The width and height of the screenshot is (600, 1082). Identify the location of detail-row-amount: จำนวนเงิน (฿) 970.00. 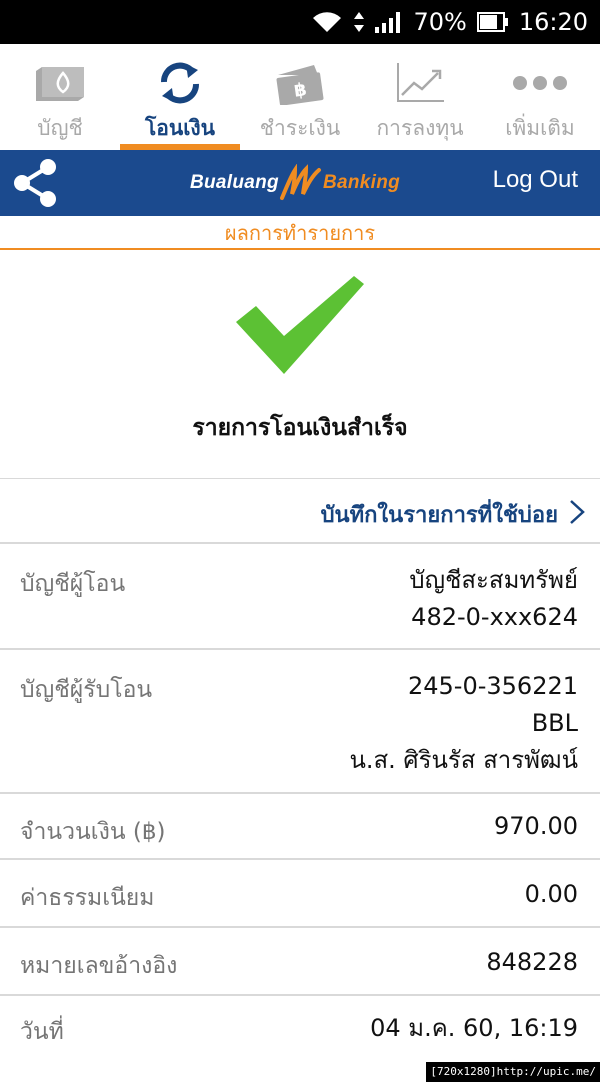
(300, 827).